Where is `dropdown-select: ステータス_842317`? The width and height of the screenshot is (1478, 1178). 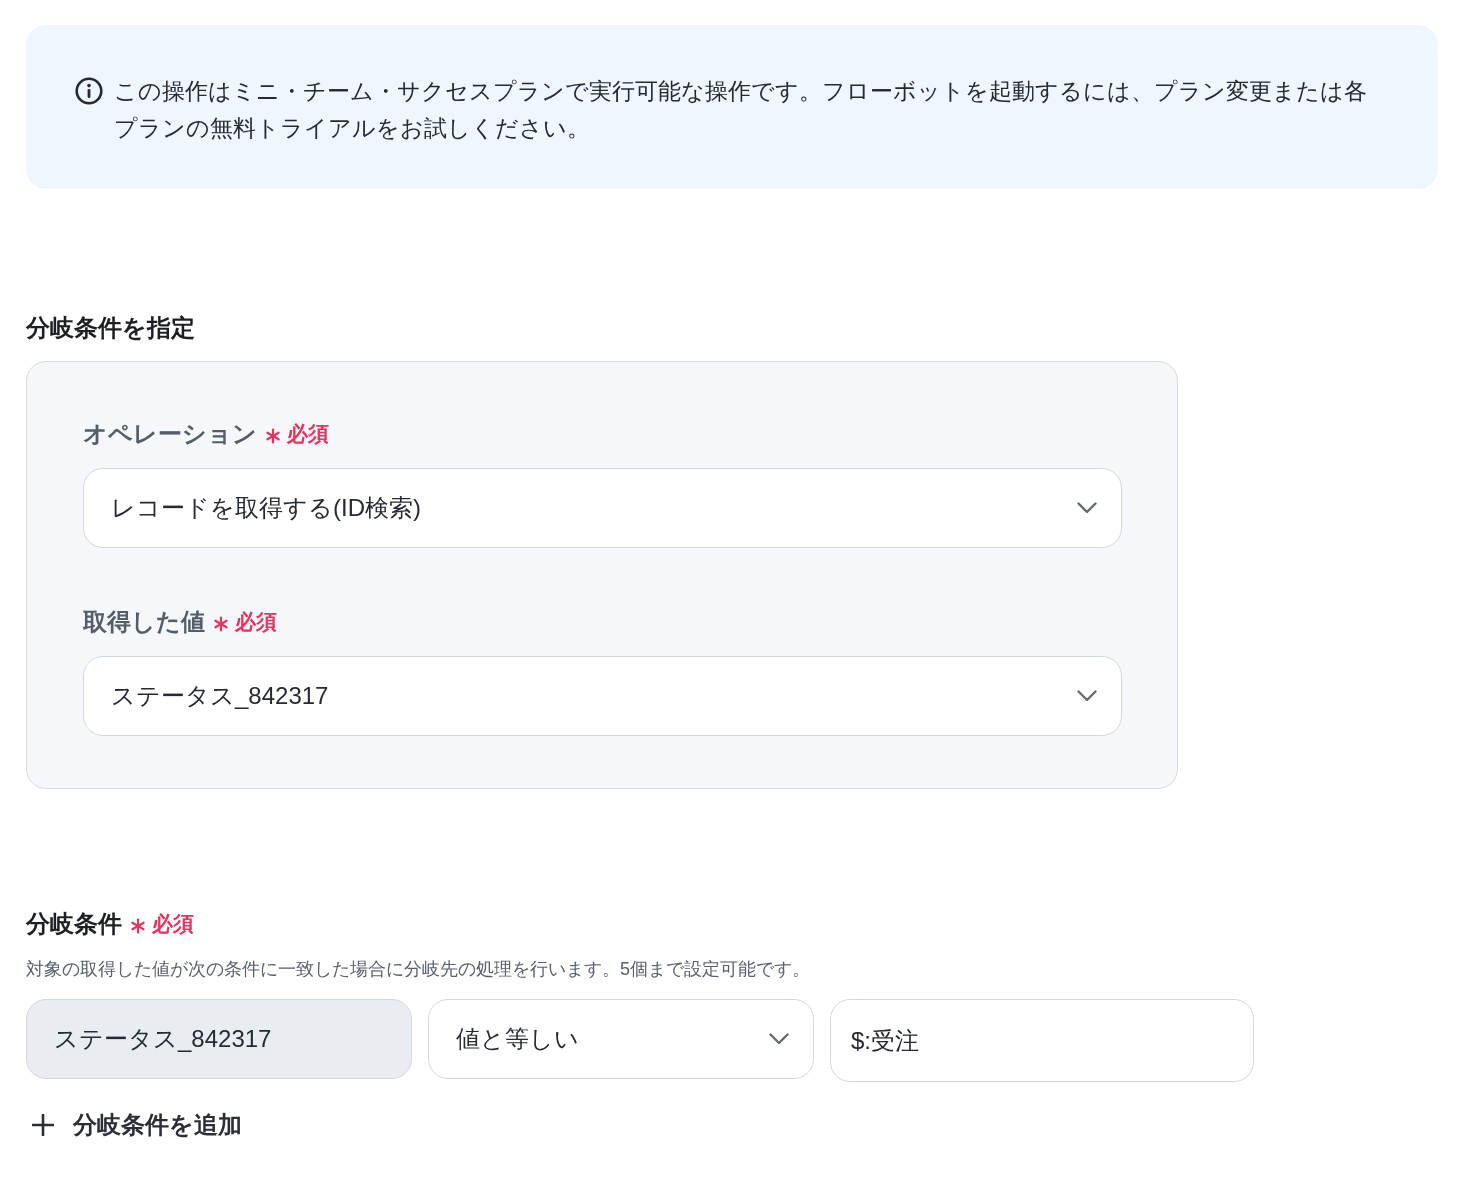 dropdown-select: ステータス_842317 is located at coordinates (602, 696).